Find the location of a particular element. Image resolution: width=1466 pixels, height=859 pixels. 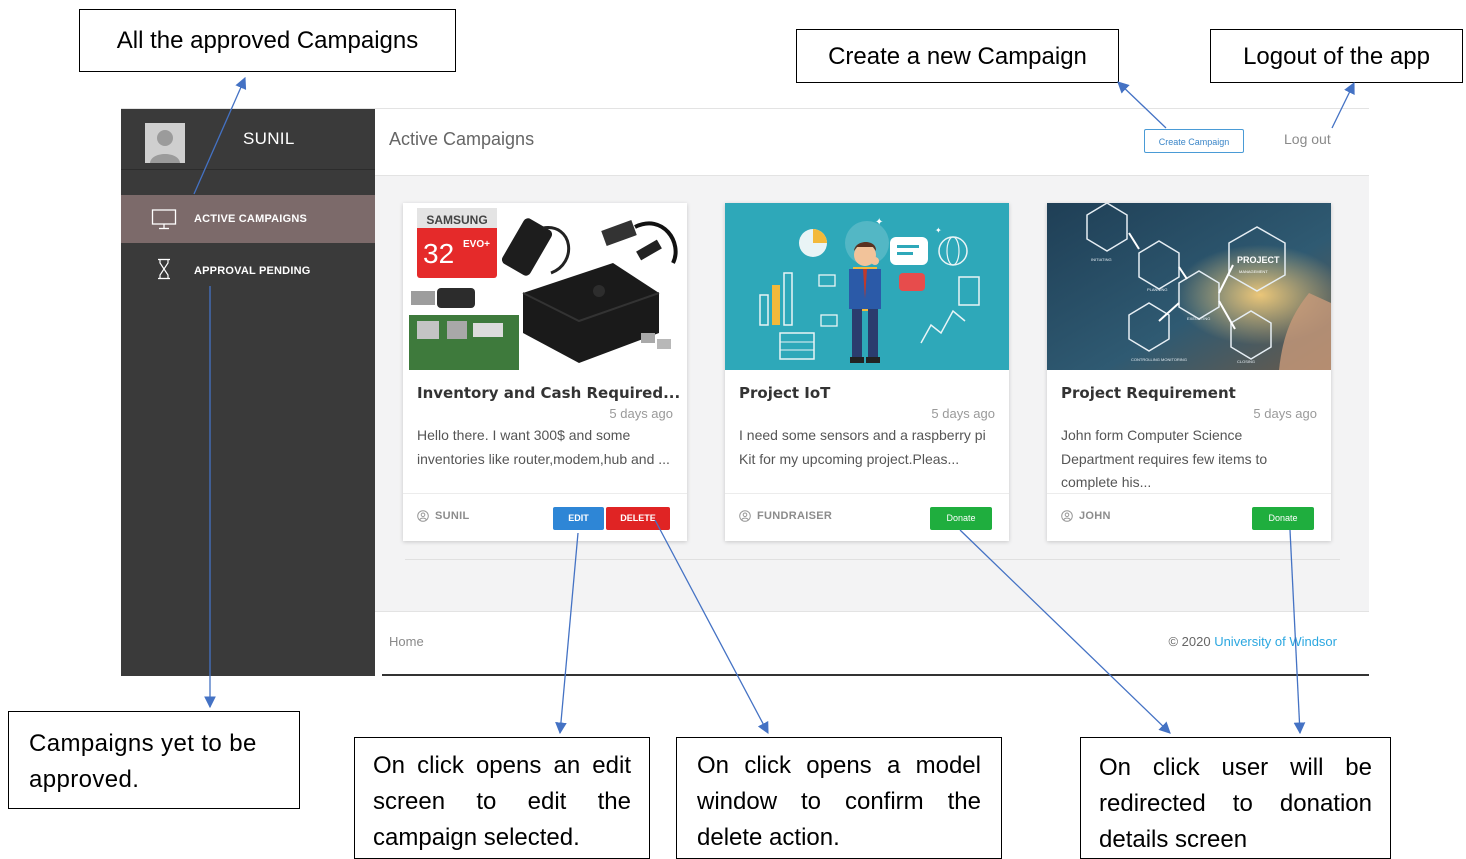

raspberry-pi-kit-image: SAMSUNG 32 EVO+ is located at coordinates (545, 286).